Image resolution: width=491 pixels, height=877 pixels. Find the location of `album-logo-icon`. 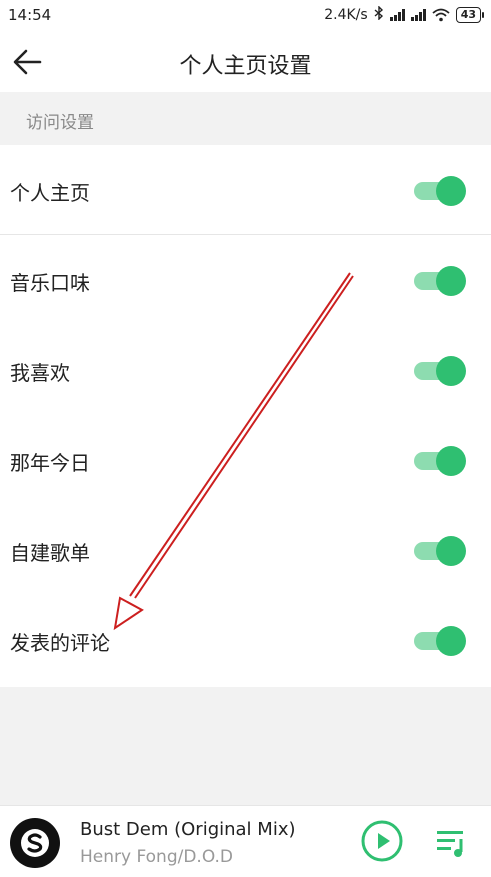

album-logo-icon is located at coordinates (35, 843).